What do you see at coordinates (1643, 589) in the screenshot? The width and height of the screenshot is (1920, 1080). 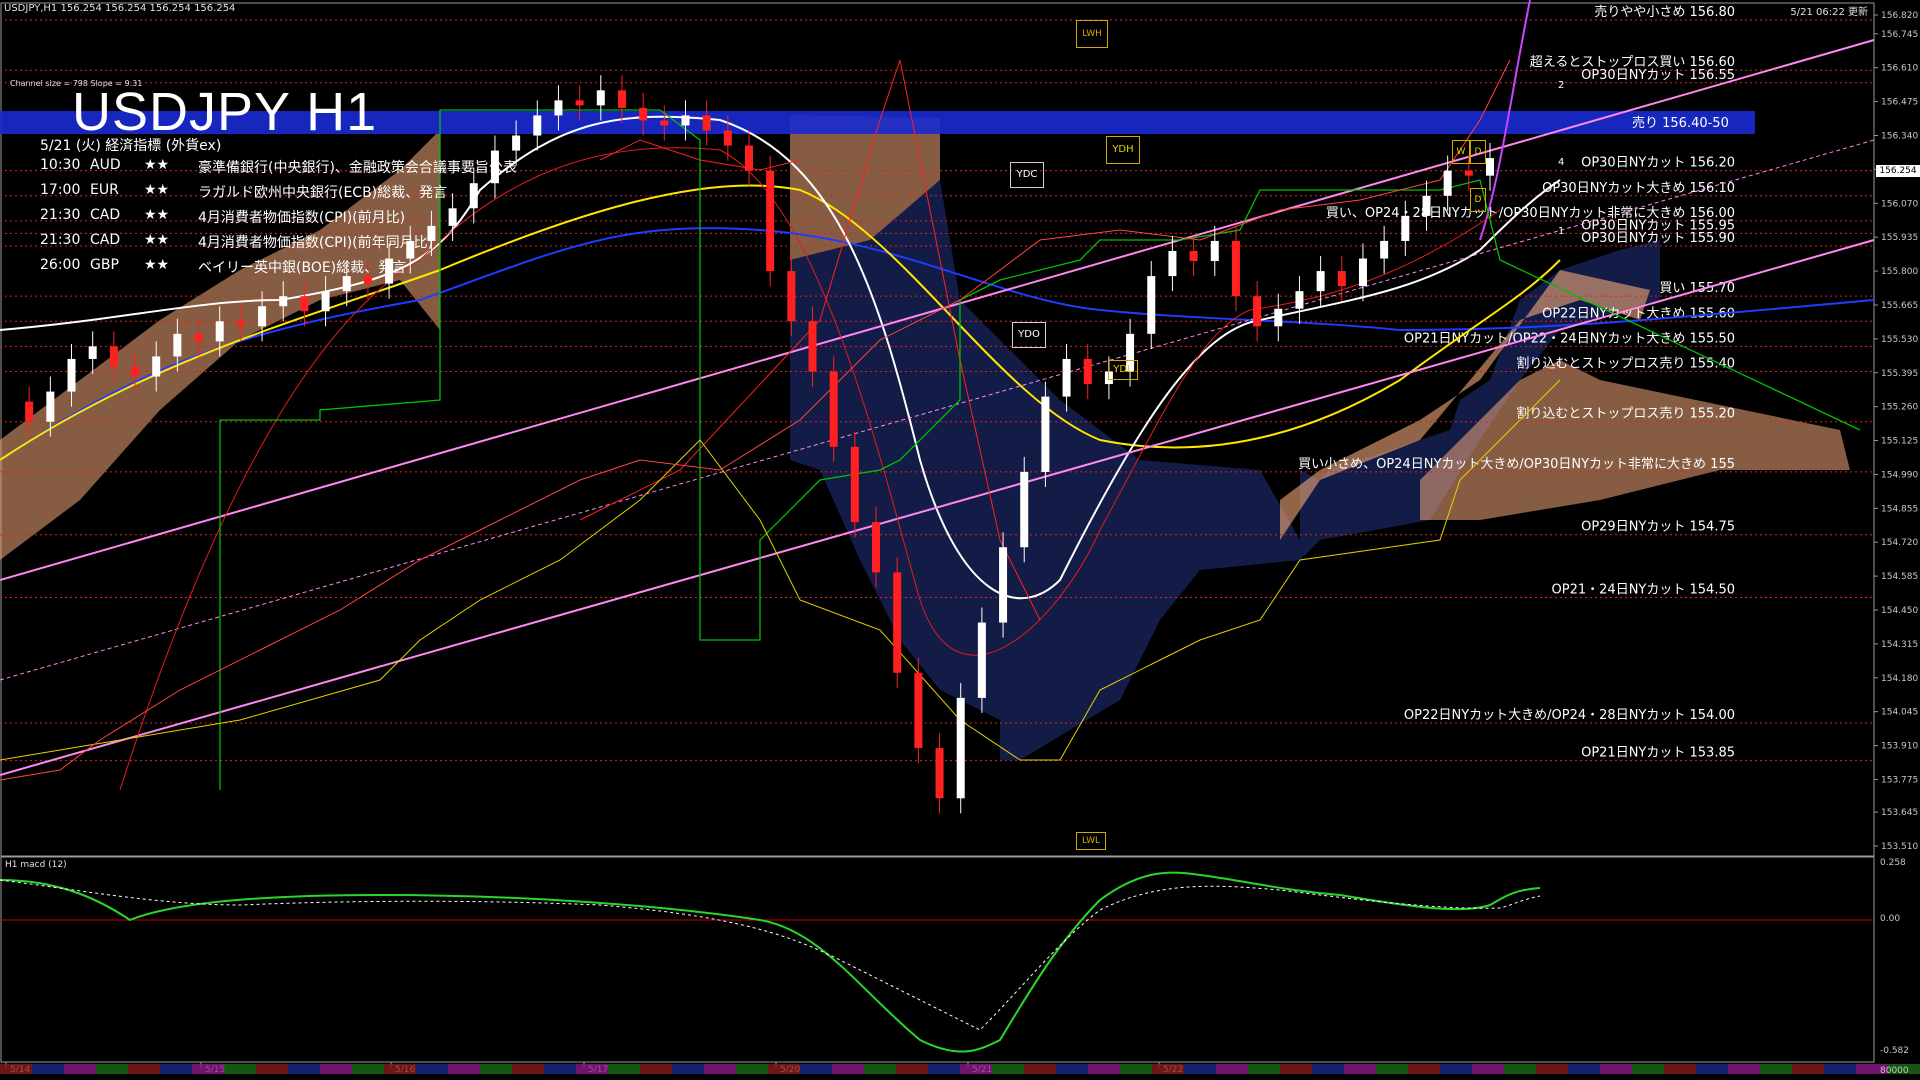 I see `level-label: OP21・24日NYカット 154.50` at bounding box center [1643, 589].